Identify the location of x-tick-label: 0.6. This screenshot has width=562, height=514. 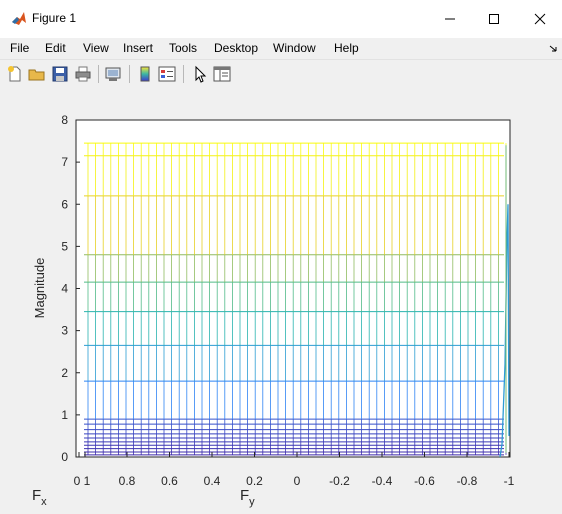
(169, 481).